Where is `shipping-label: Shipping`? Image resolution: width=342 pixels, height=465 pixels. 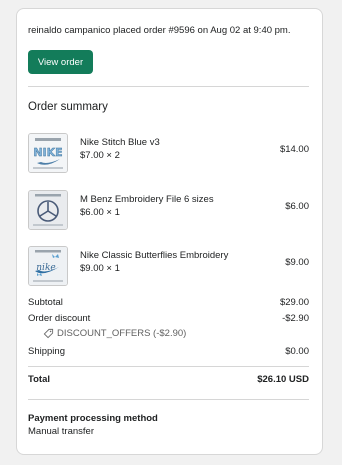 shipping-label: Shipping is located at coordinates (46, 351).